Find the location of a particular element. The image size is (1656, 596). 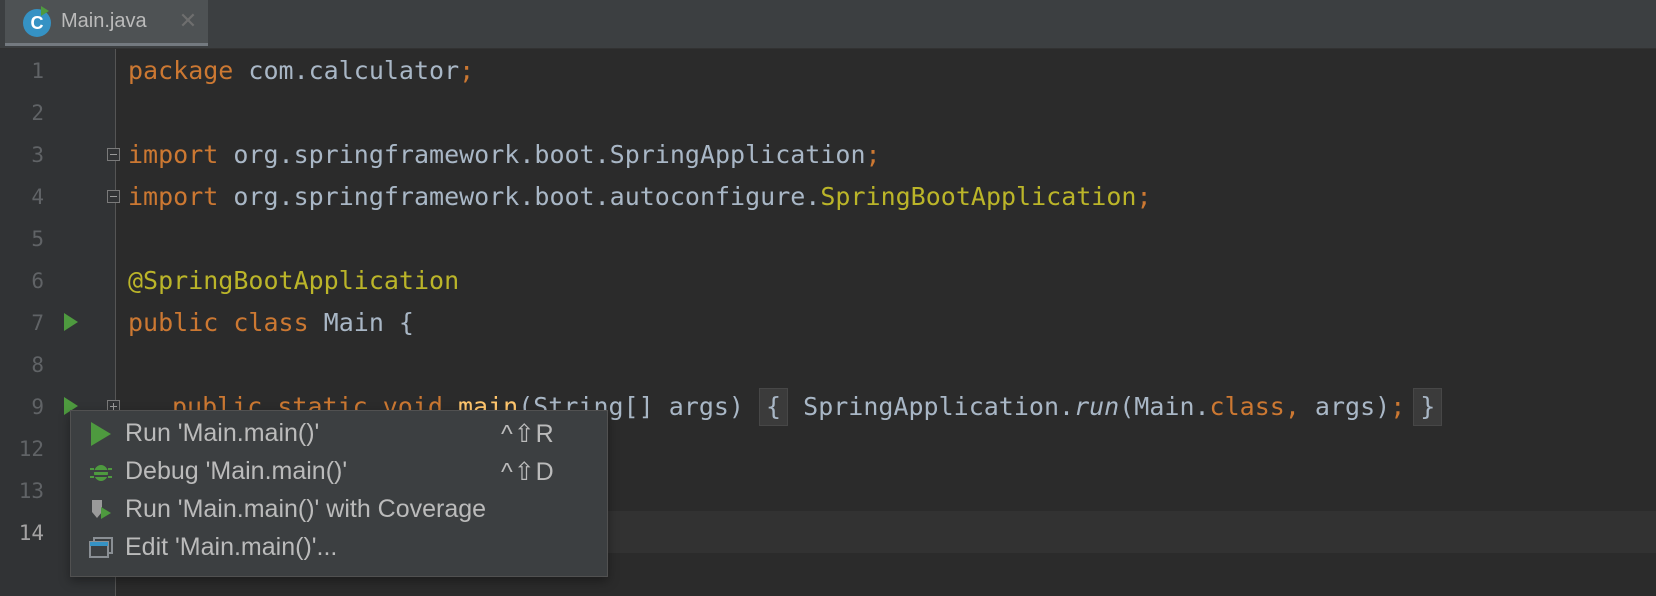

folded-brace-close: } is located at coordinates (1428, 407).